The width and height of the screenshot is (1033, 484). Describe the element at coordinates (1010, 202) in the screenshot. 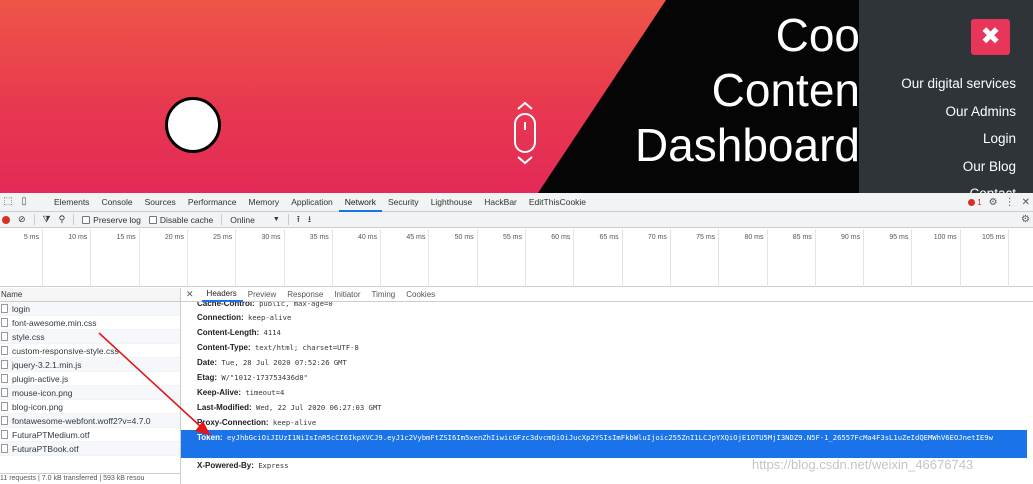

I see `more-options-icon: ⋮` at that location.